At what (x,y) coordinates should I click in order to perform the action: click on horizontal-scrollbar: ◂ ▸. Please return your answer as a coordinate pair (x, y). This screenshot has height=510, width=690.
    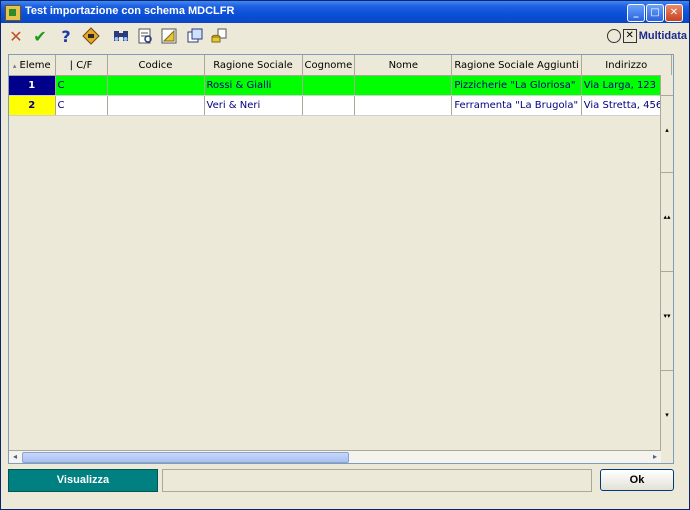
    Looking at the image, I should click on (335, 456).